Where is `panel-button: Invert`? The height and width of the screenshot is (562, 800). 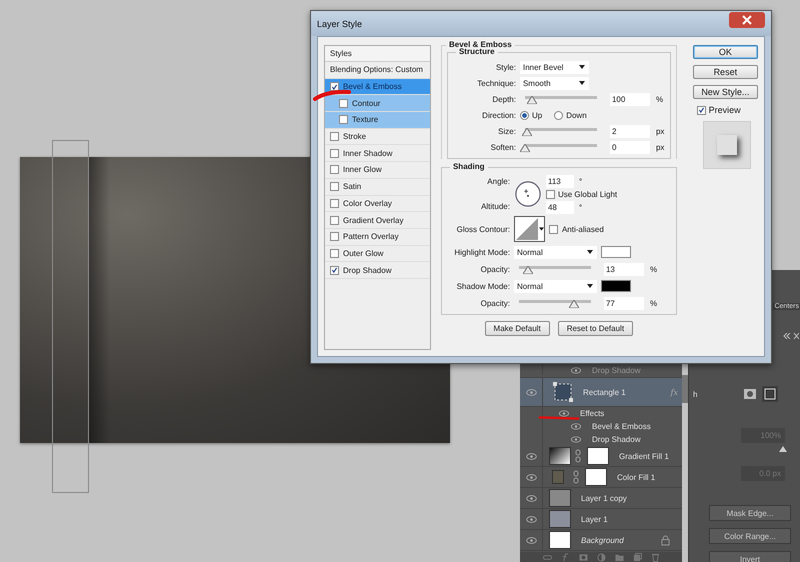
panel-button: Invert is located at coordinates (750, 556).